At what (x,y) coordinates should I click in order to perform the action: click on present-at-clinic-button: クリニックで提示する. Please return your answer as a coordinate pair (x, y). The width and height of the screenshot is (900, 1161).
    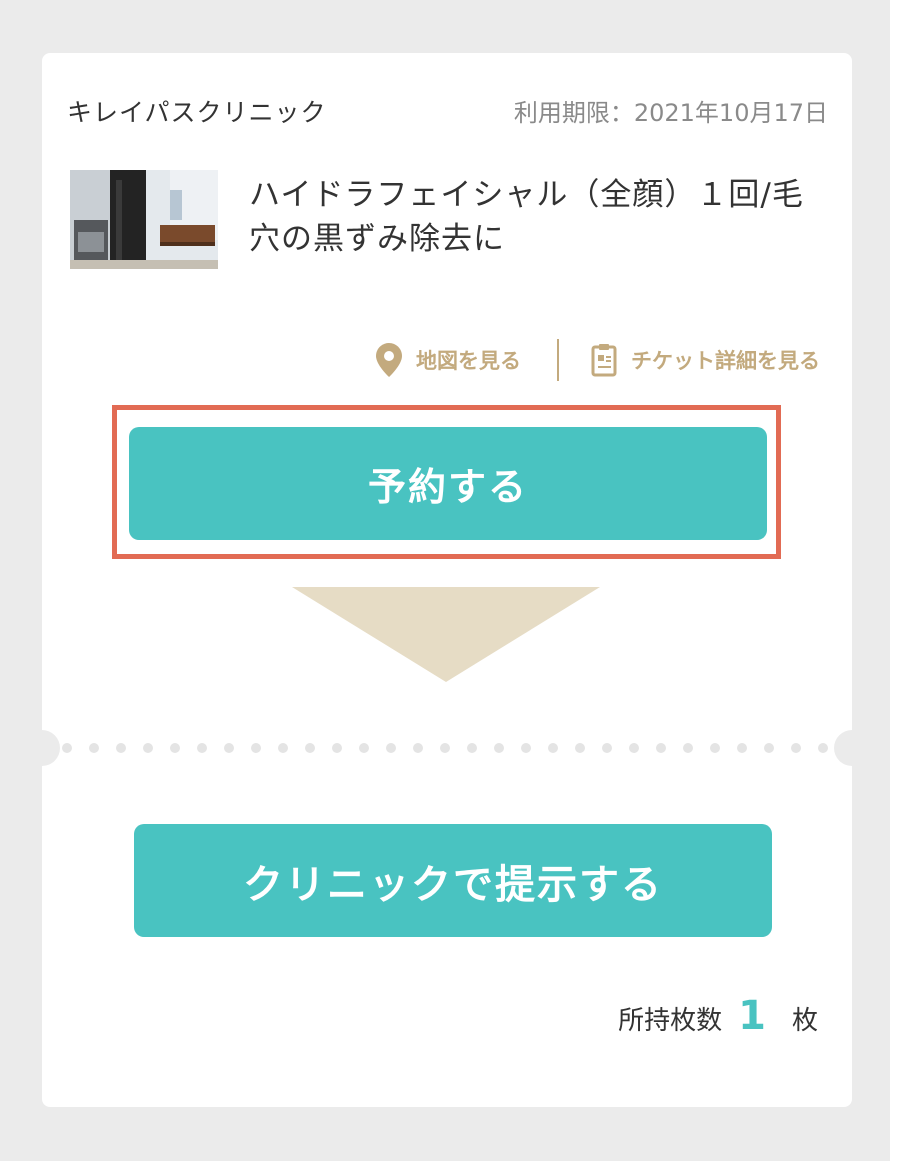
    Looking at the image, I should click on (453, 880).